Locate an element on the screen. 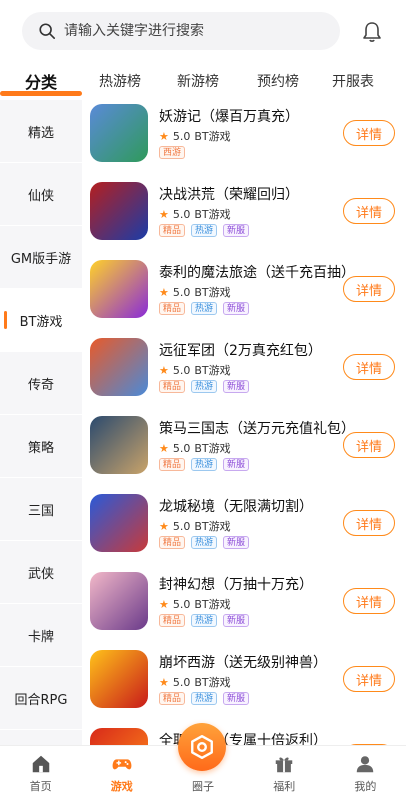 The image size is (406, 800). nav-welfare: 福利 is located at coordinates (284, 773).